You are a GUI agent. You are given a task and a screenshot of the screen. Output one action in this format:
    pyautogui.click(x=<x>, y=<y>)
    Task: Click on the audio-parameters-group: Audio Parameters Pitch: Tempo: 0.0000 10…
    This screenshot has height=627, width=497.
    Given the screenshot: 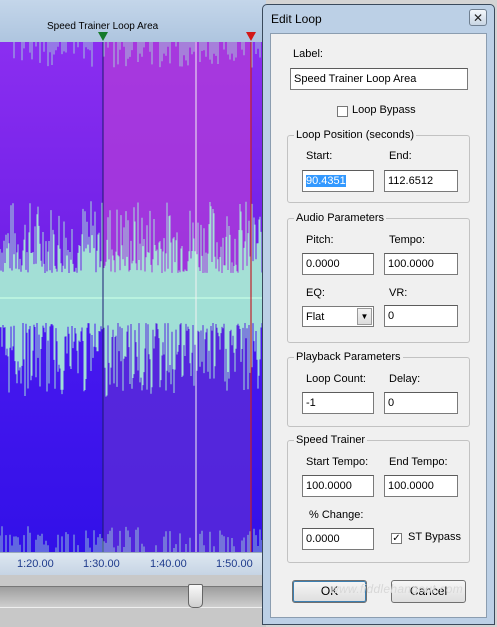 What is the action you would take?
    pyautogui.click(x=378, y=277)
    